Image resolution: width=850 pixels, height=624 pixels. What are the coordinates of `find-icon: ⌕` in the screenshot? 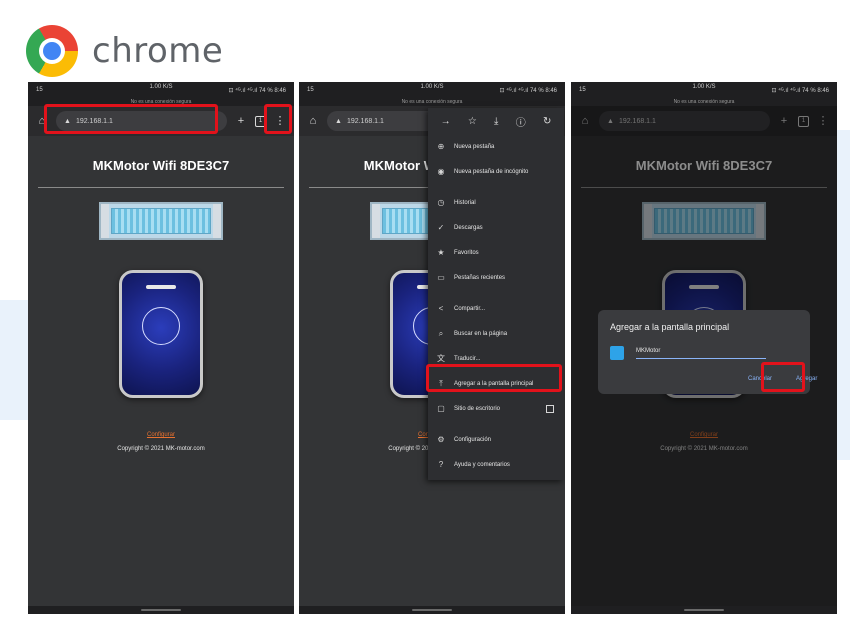 It's located at (441, 333).